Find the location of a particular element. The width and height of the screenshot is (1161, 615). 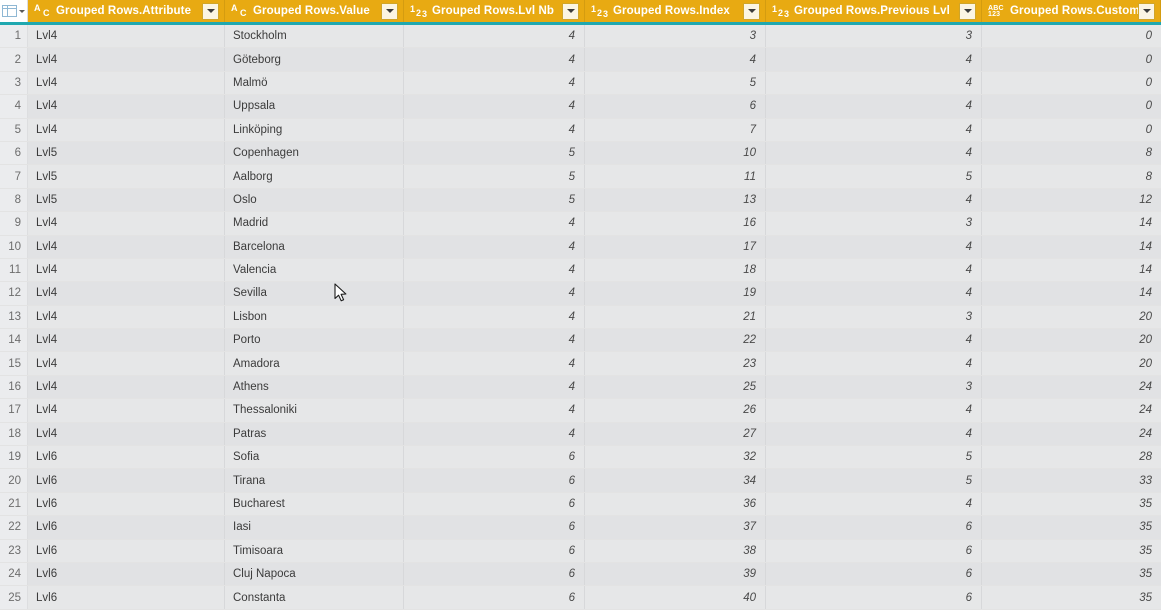

cell-grouped-rows-value: Constanta is located at coordinates (314, 597).